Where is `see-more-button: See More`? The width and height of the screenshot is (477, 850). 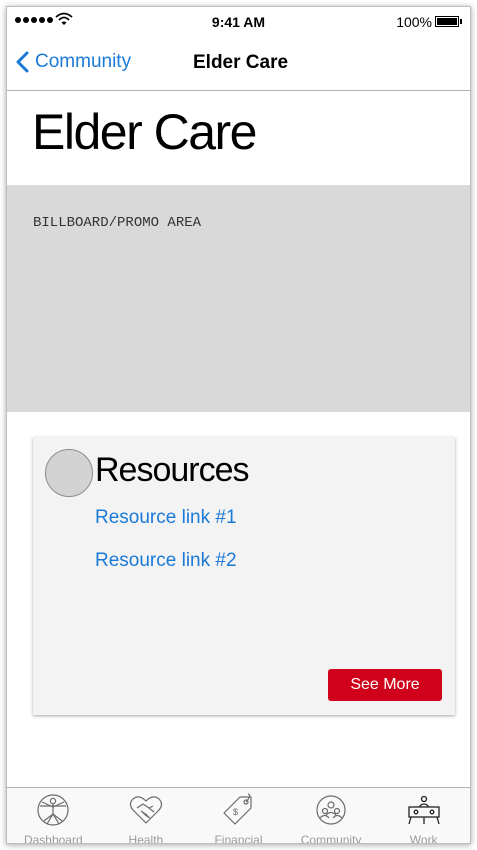
see-more-button: See More is located at coordinates (385, 685).